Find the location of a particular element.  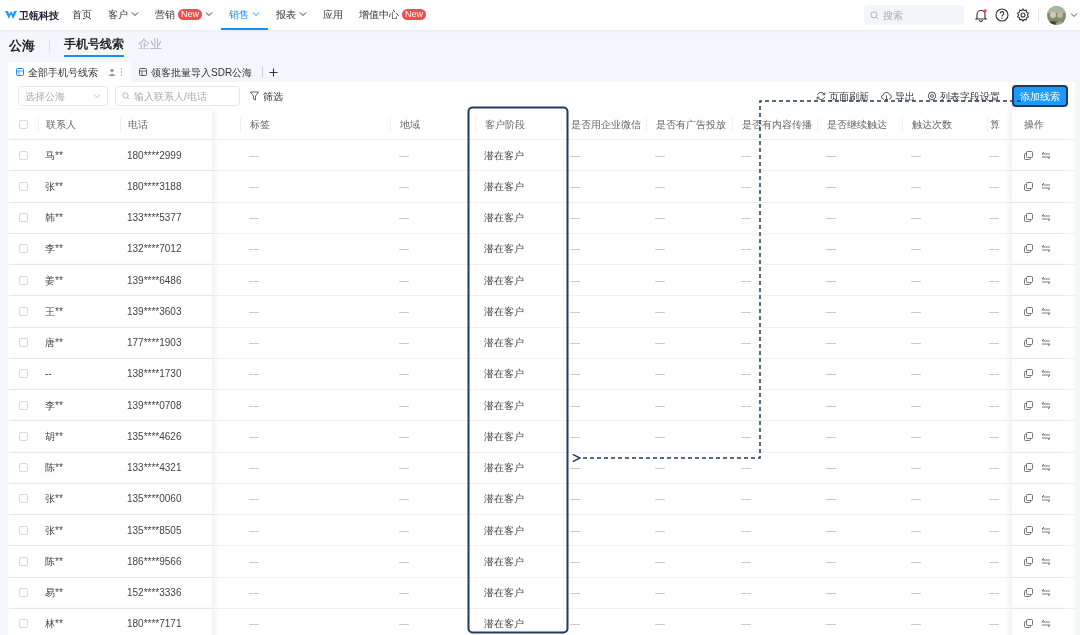

add-icon is located at coordinates (274, 72).